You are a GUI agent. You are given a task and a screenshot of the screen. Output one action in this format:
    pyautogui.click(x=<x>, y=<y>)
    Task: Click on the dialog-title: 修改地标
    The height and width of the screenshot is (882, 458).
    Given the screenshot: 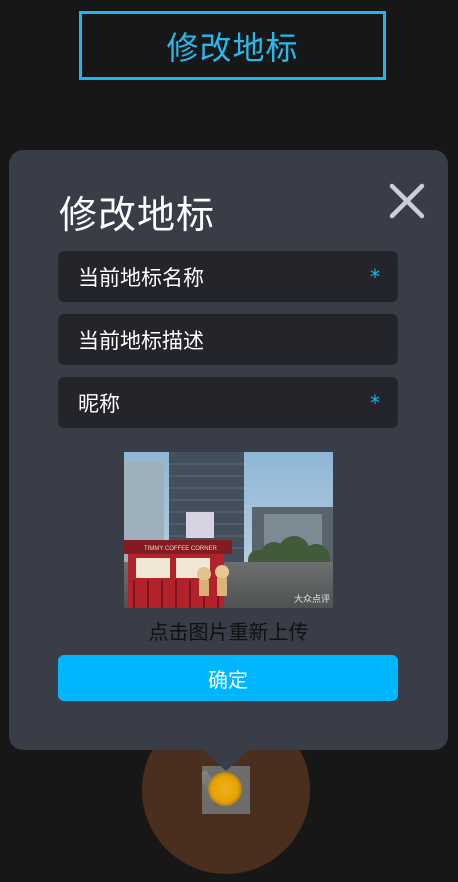 What is the action you would take?
    pyautogui.click(x=137, y=215)
    